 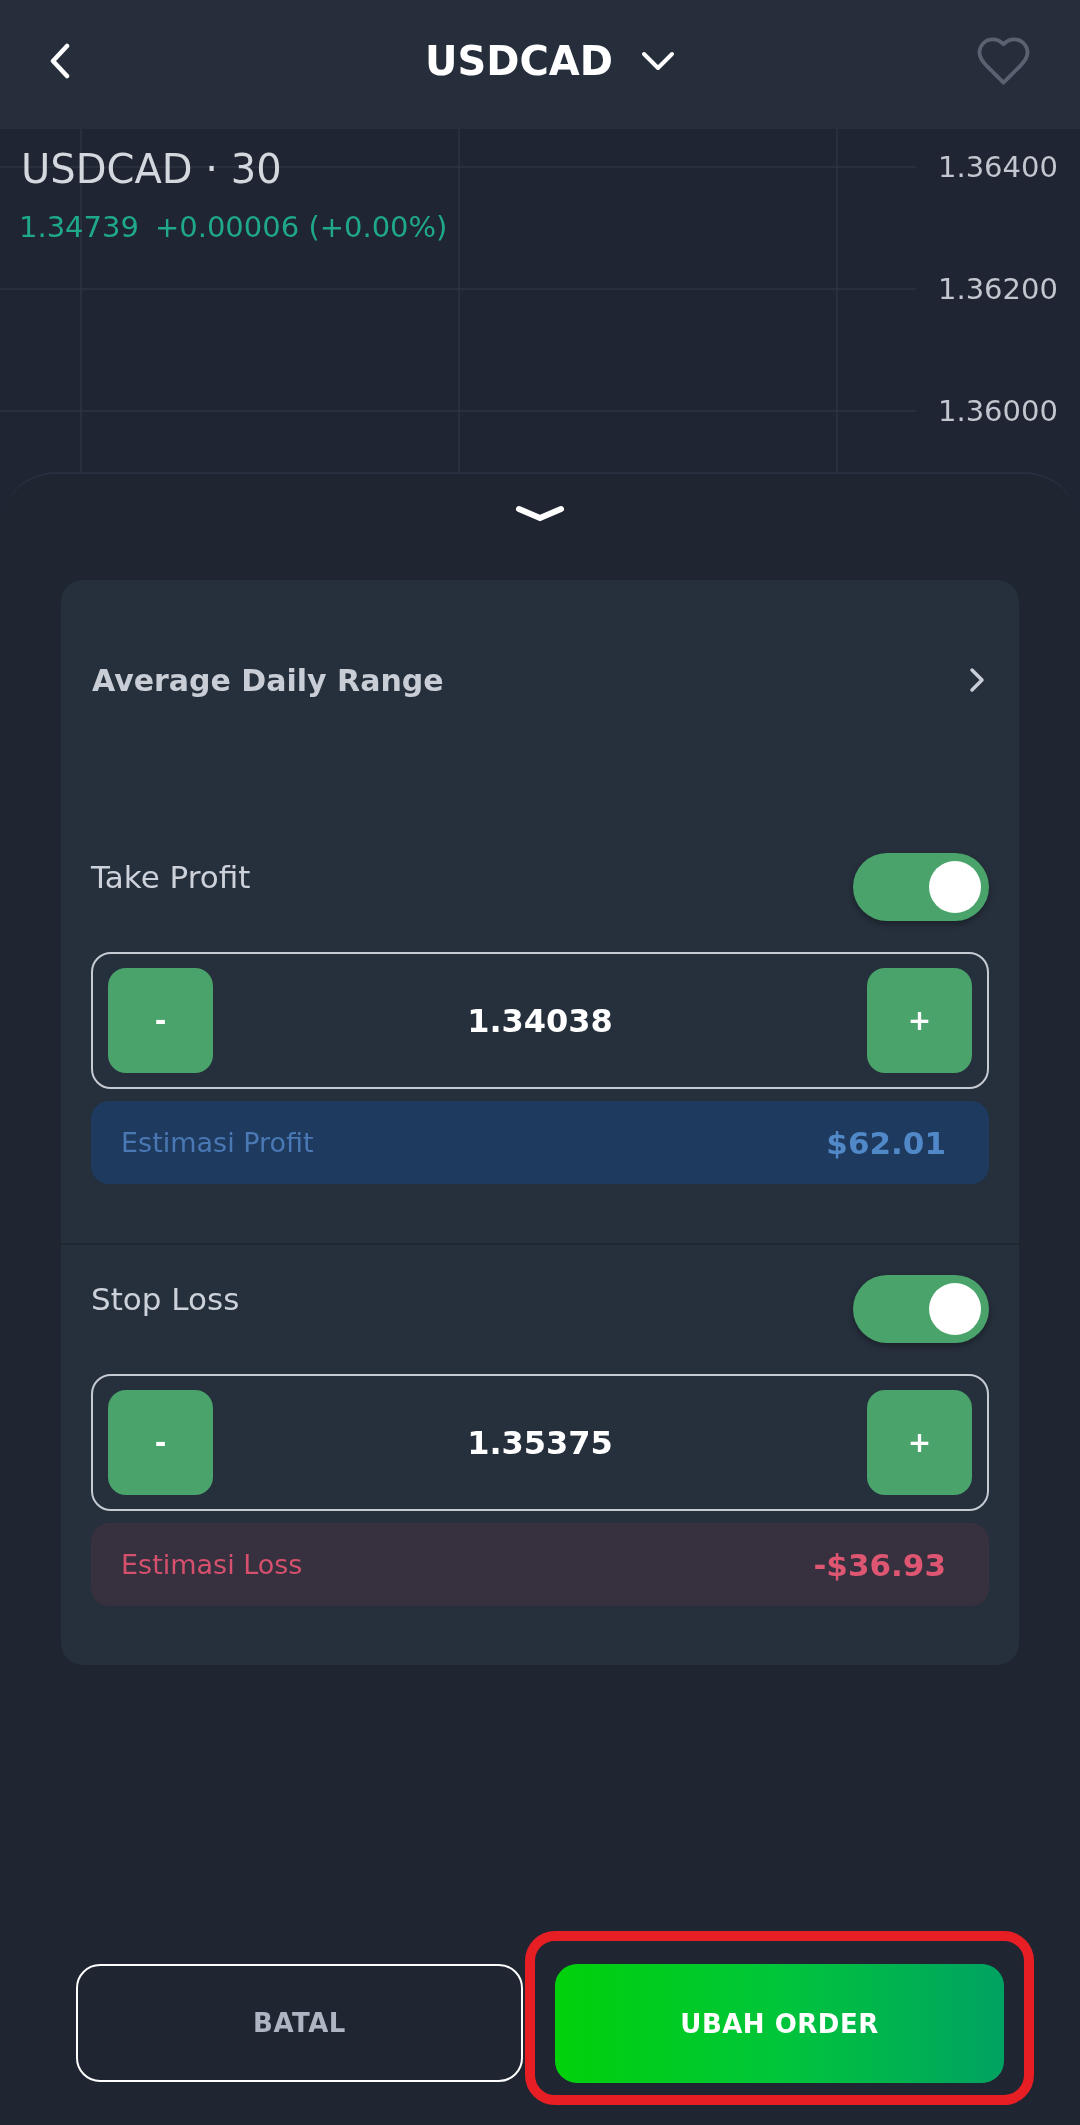 What do you see at coordinates (171, 877) in the screenshot?
I see `section-label: Take Profit` at bounding box center [171, 877].